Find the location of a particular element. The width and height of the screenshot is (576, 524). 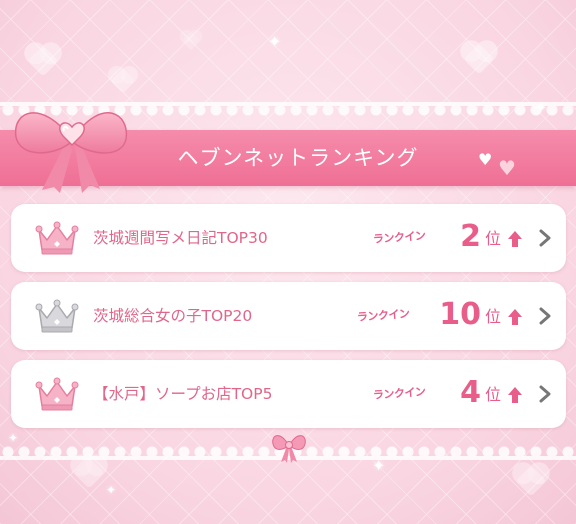

bow-ribbon-icon is located at coordinates (71, 152).